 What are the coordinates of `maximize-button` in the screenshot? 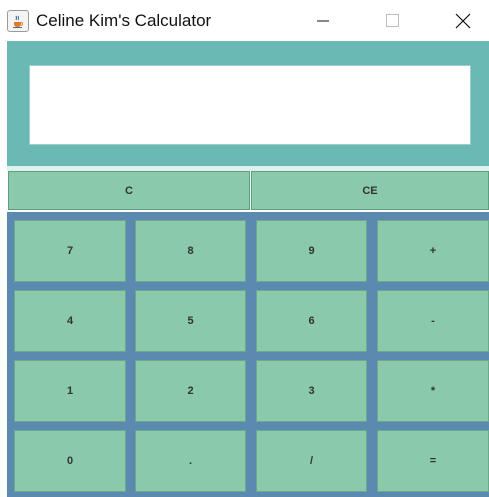 It's located at (392, 20).